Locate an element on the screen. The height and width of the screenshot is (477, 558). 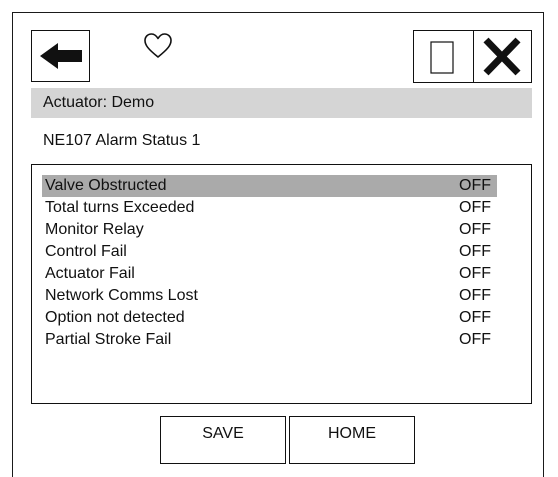
close-button is located at coordinates (503, 56).